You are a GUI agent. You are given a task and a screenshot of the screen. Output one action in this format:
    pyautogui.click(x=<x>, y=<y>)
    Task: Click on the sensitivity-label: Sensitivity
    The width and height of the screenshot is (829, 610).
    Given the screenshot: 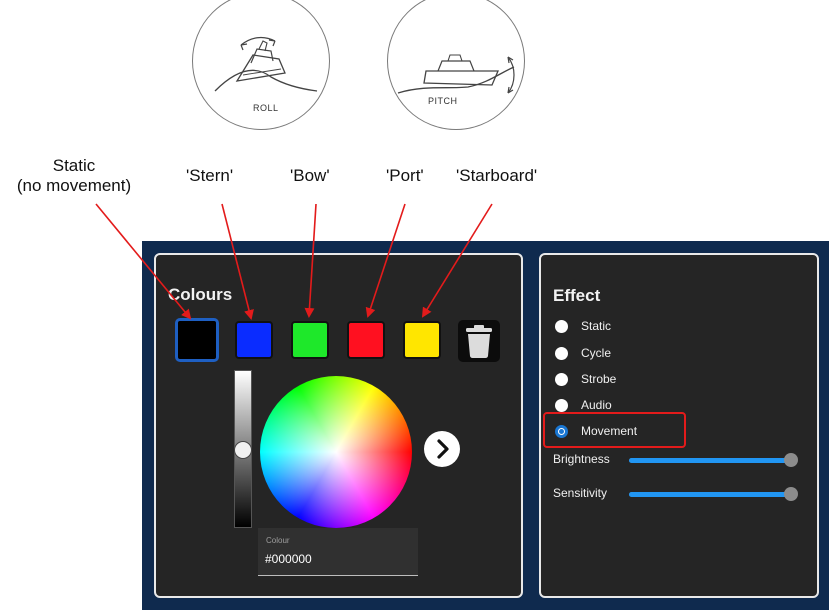 What is the action you would take?
    pyautogui.click(x=580, y=493)
    